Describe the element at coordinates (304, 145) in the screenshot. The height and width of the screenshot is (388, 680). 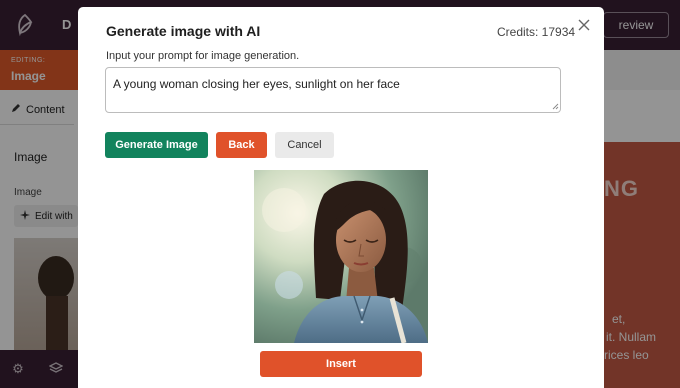
I see `cancel-button: Cancel` at that location.